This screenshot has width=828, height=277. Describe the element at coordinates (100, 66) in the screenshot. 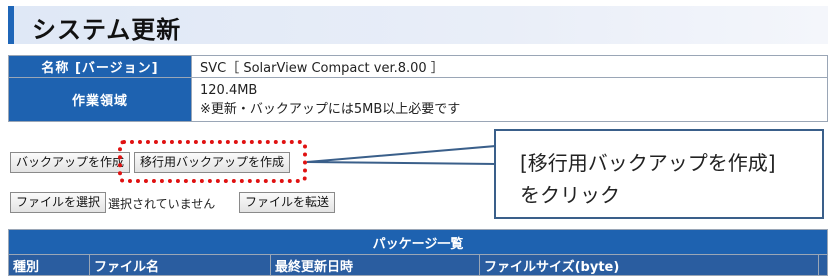

I see `name-version-label: 名称 [バージョン]` at that location.